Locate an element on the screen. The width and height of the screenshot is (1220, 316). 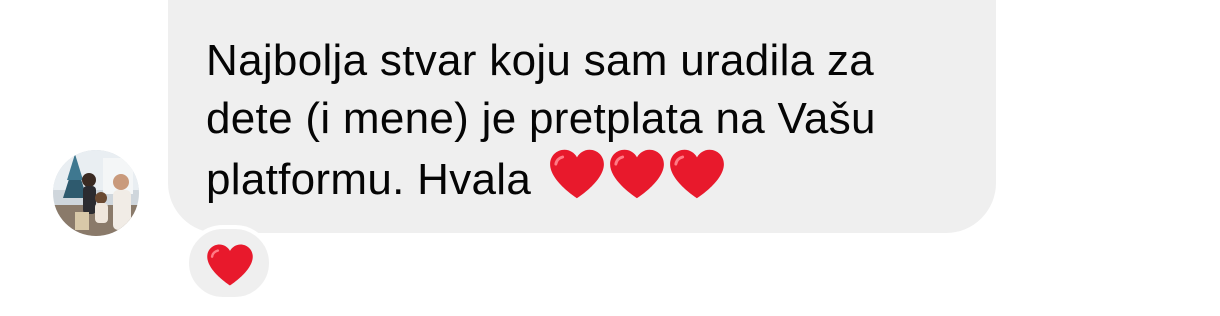
message-line-1: Najbolja stvar koju sam uradila za is located at coordinates (540, 60).